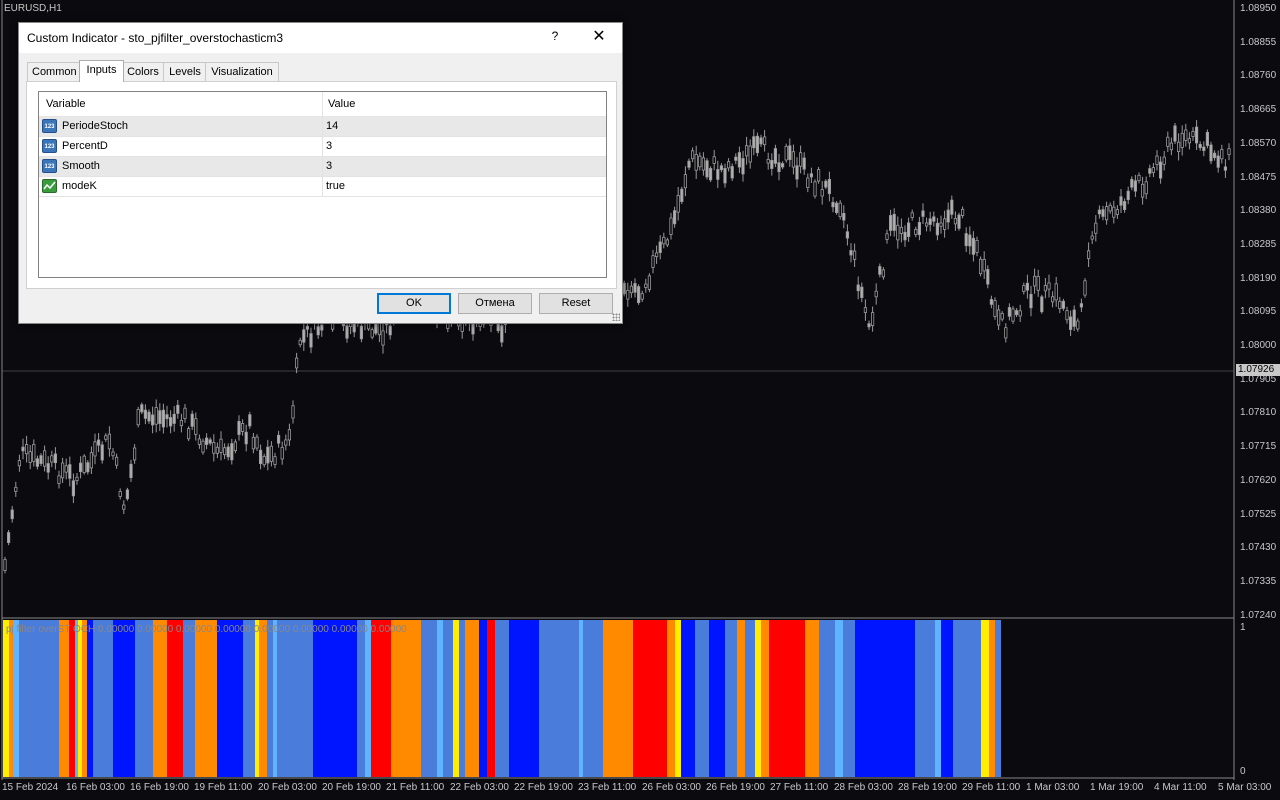  Describe the element at coordinates (322, 127) in the screenshot. I see `input-row-periodestoch: 123 PeriodeStoch 14` at that location.